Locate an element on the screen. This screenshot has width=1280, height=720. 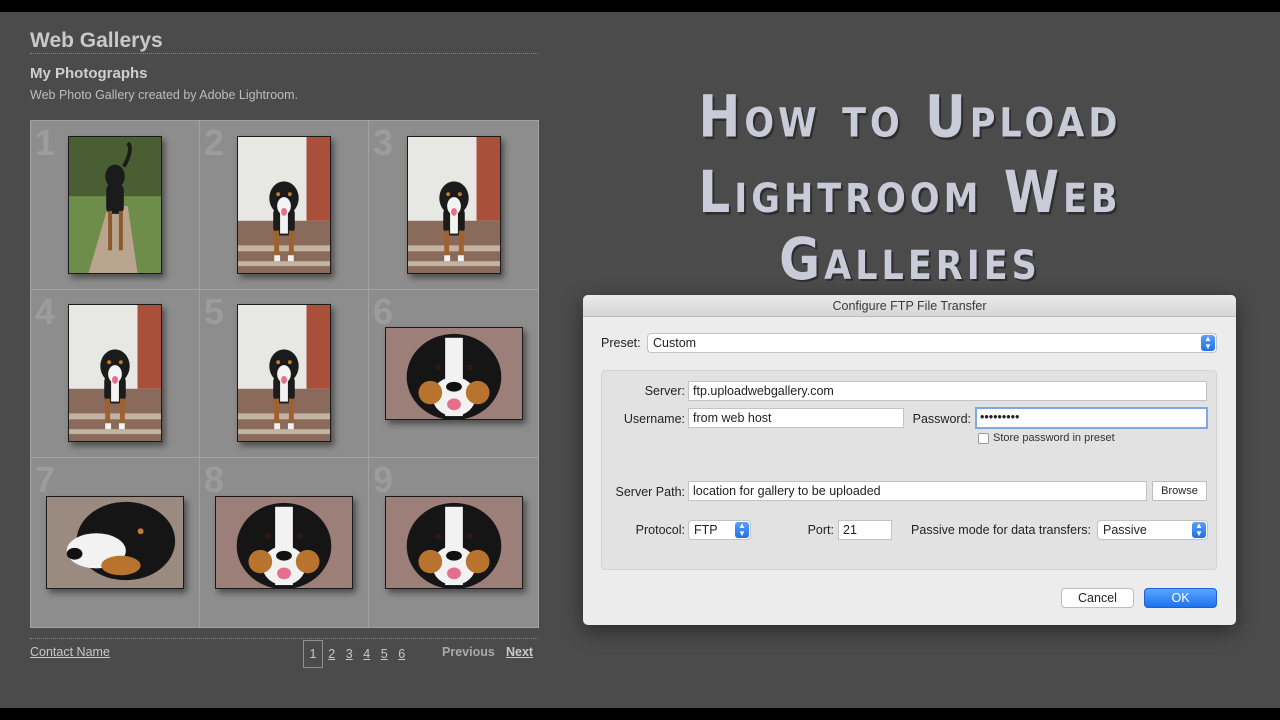
gallery-cell: 6 is located at coordinates (453, 374).